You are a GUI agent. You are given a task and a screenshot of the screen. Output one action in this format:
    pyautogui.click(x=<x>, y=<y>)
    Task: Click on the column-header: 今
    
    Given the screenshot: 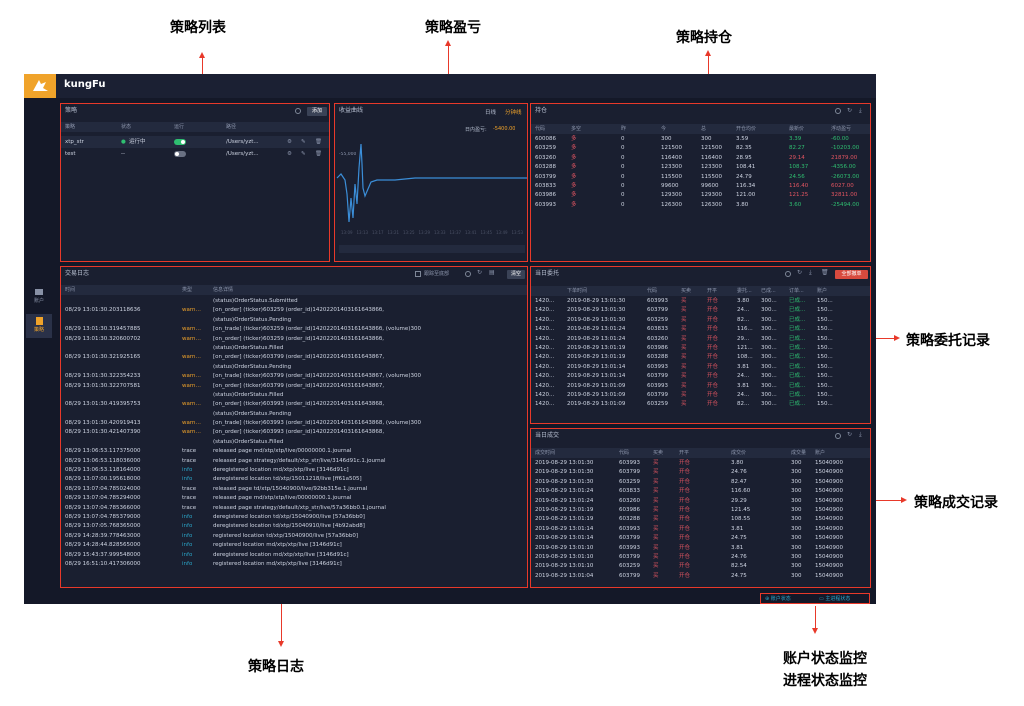 What is the action you would take?
    pyautogui.click(x=663, y=129)
    